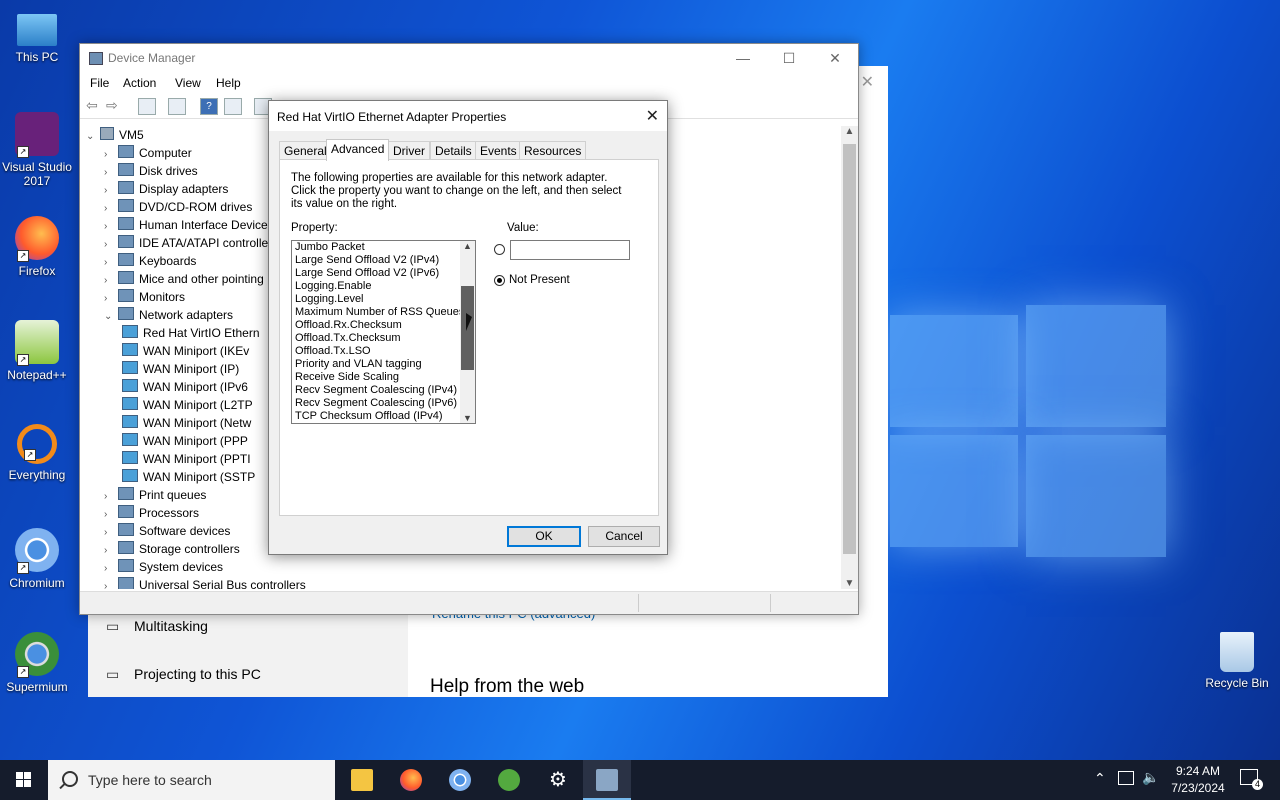 The width and height of the screenshot is (1280, 800). I want to click on tree-device-item: WAN Miniport (L2TP, so click(187, 405).